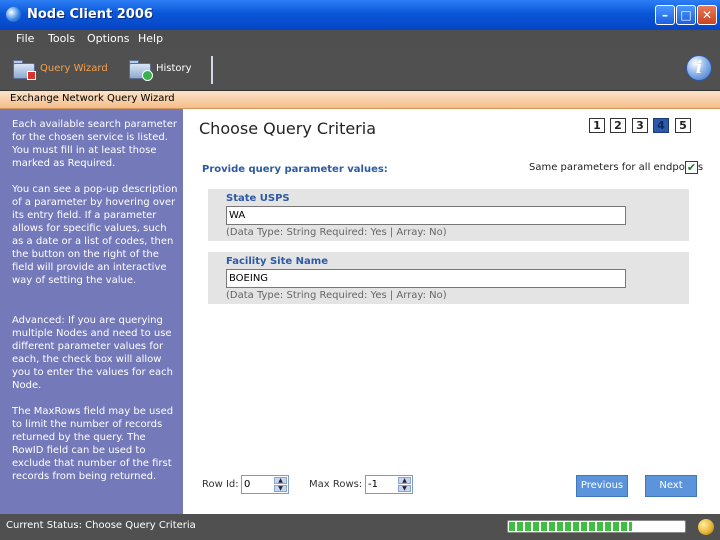  Describe the element at coordinates (280, 480) in the screenshot. I see `row-id-up-button: ▲` at that location.